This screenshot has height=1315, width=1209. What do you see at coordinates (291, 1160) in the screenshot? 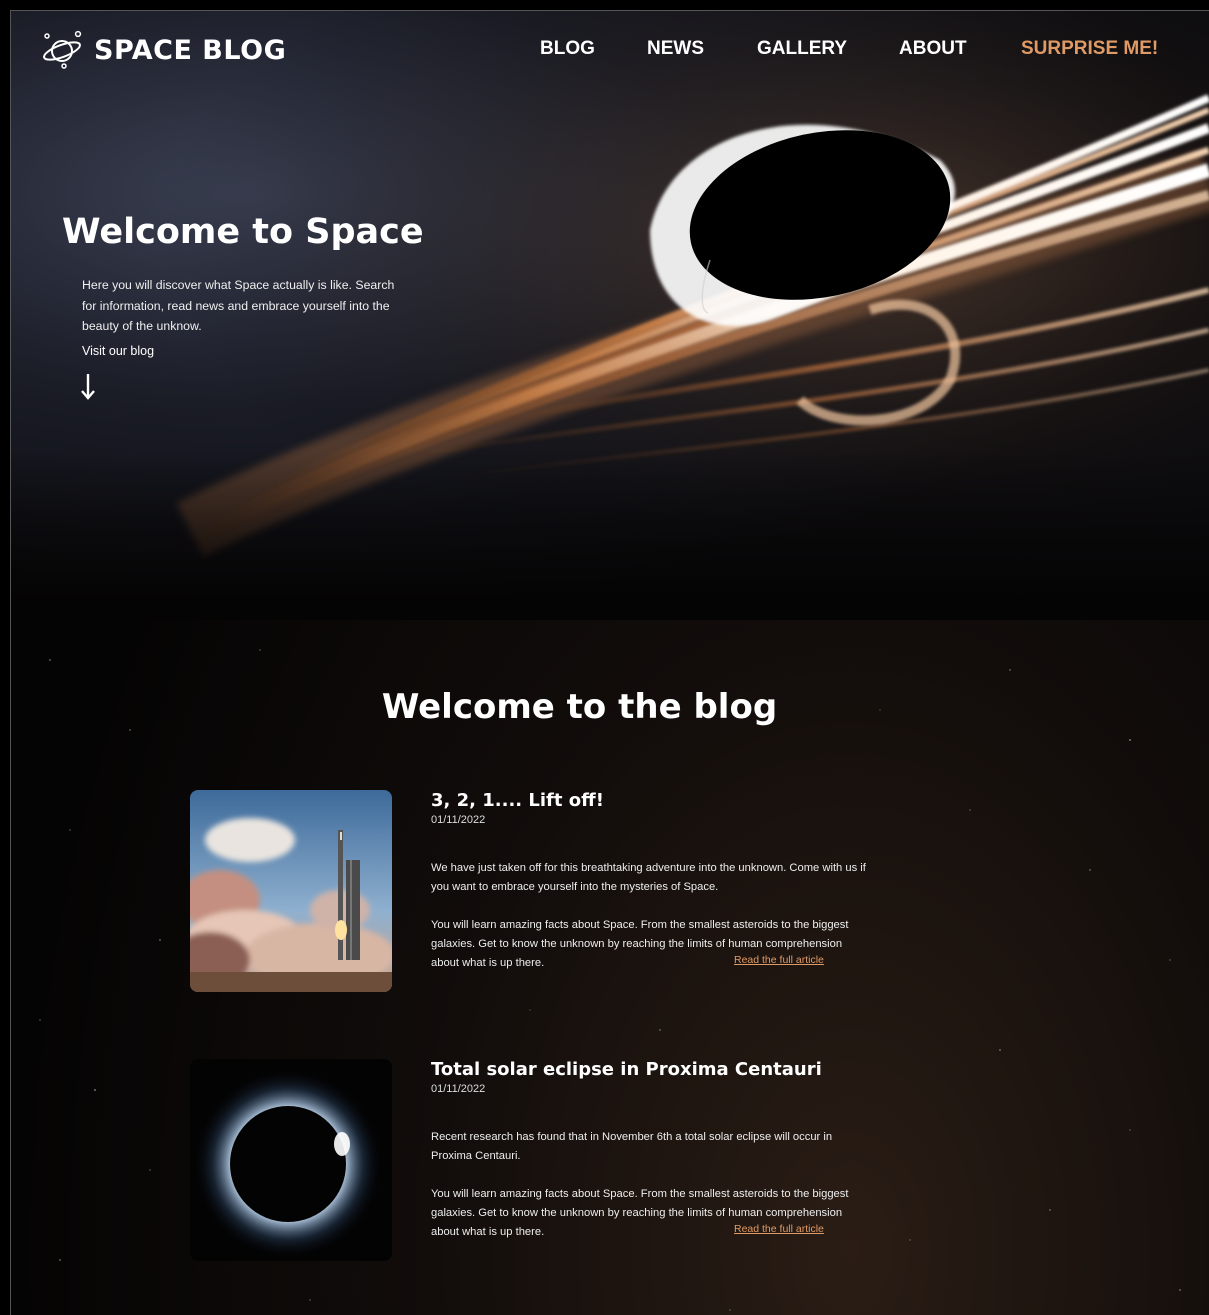
I see `solar-eclipse-image` at bounding box center [291, 1160].